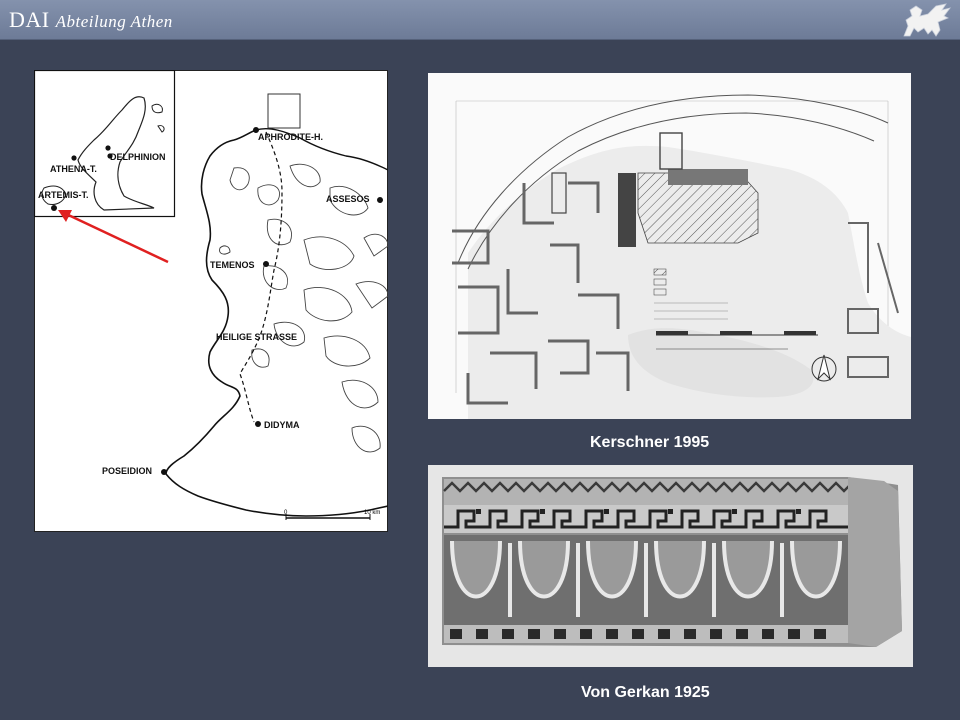 The width and height of the screenshot is (960, 720). I want to click on brand-dai: DAI, so click(29, 19).